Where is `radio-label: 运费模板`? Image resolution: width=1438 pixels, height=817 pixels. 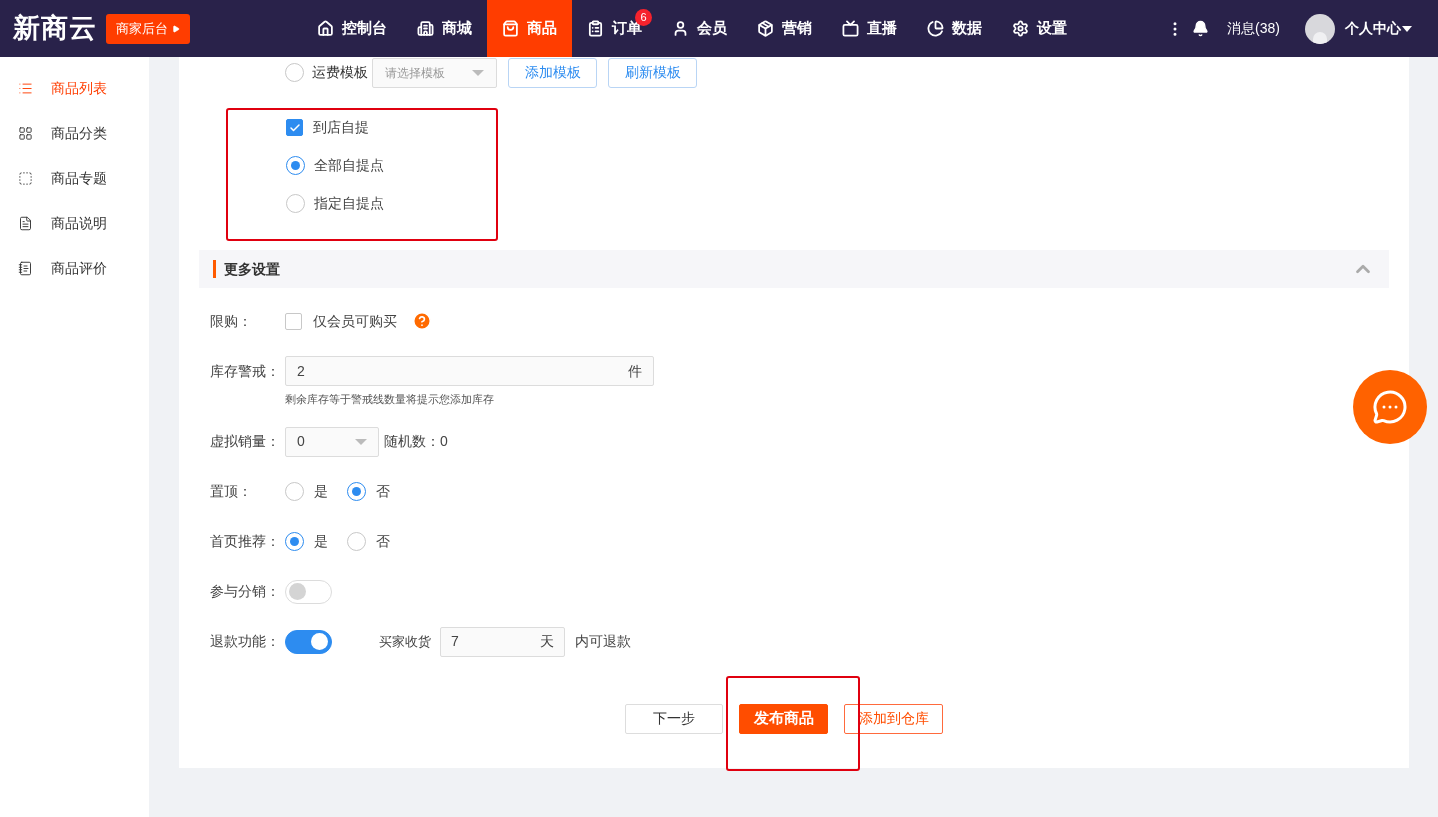 radio-label: 运费模板 is located at coordinates (340, 72).